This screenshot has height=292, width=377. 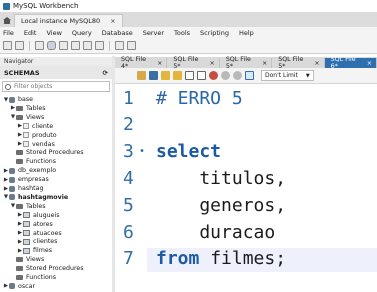 I want to click on tree-item: ▶ cliente, so click(x=26, y=126).